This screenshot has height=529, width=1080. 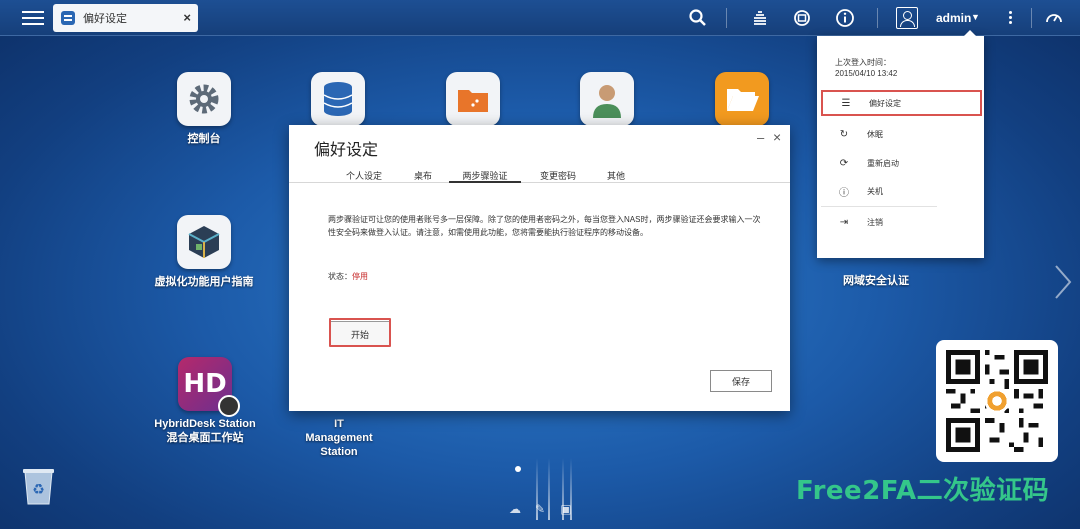 What do you see at coordinates (879, 206) in the screenshot?
I see `menu-divider` at bounding box center [879, 206].